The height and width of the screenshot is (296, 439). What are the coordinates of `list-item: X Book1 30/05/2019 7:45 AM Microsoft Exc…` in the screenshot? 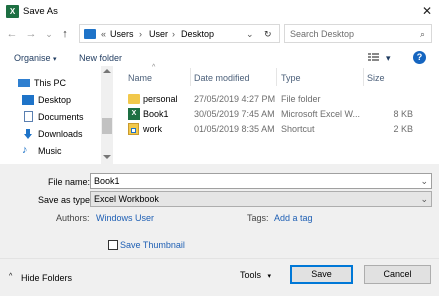 It's located at (273, 114).